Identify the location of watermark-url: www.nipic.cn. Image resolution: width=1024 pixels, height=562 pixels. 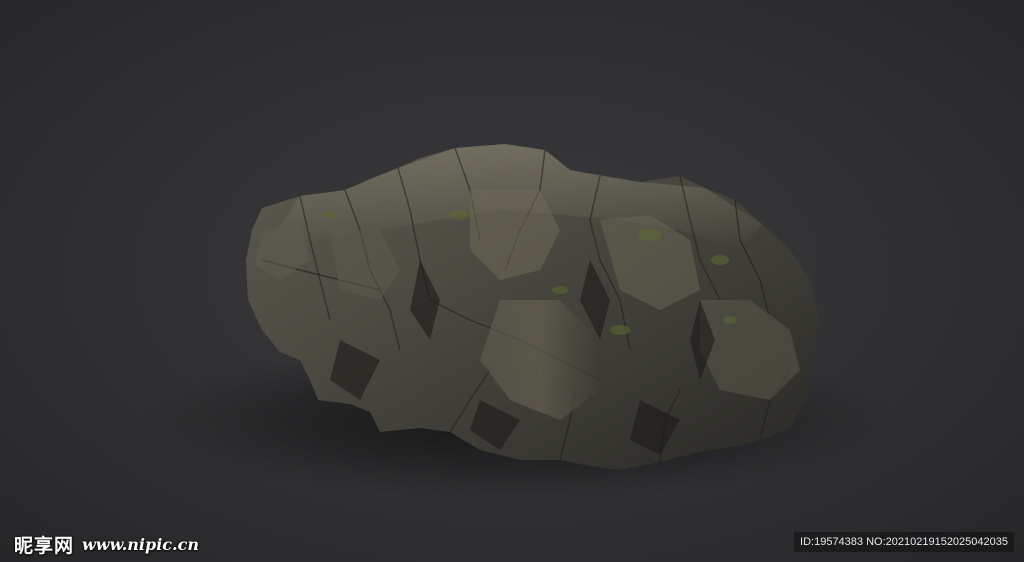
(140, 544).